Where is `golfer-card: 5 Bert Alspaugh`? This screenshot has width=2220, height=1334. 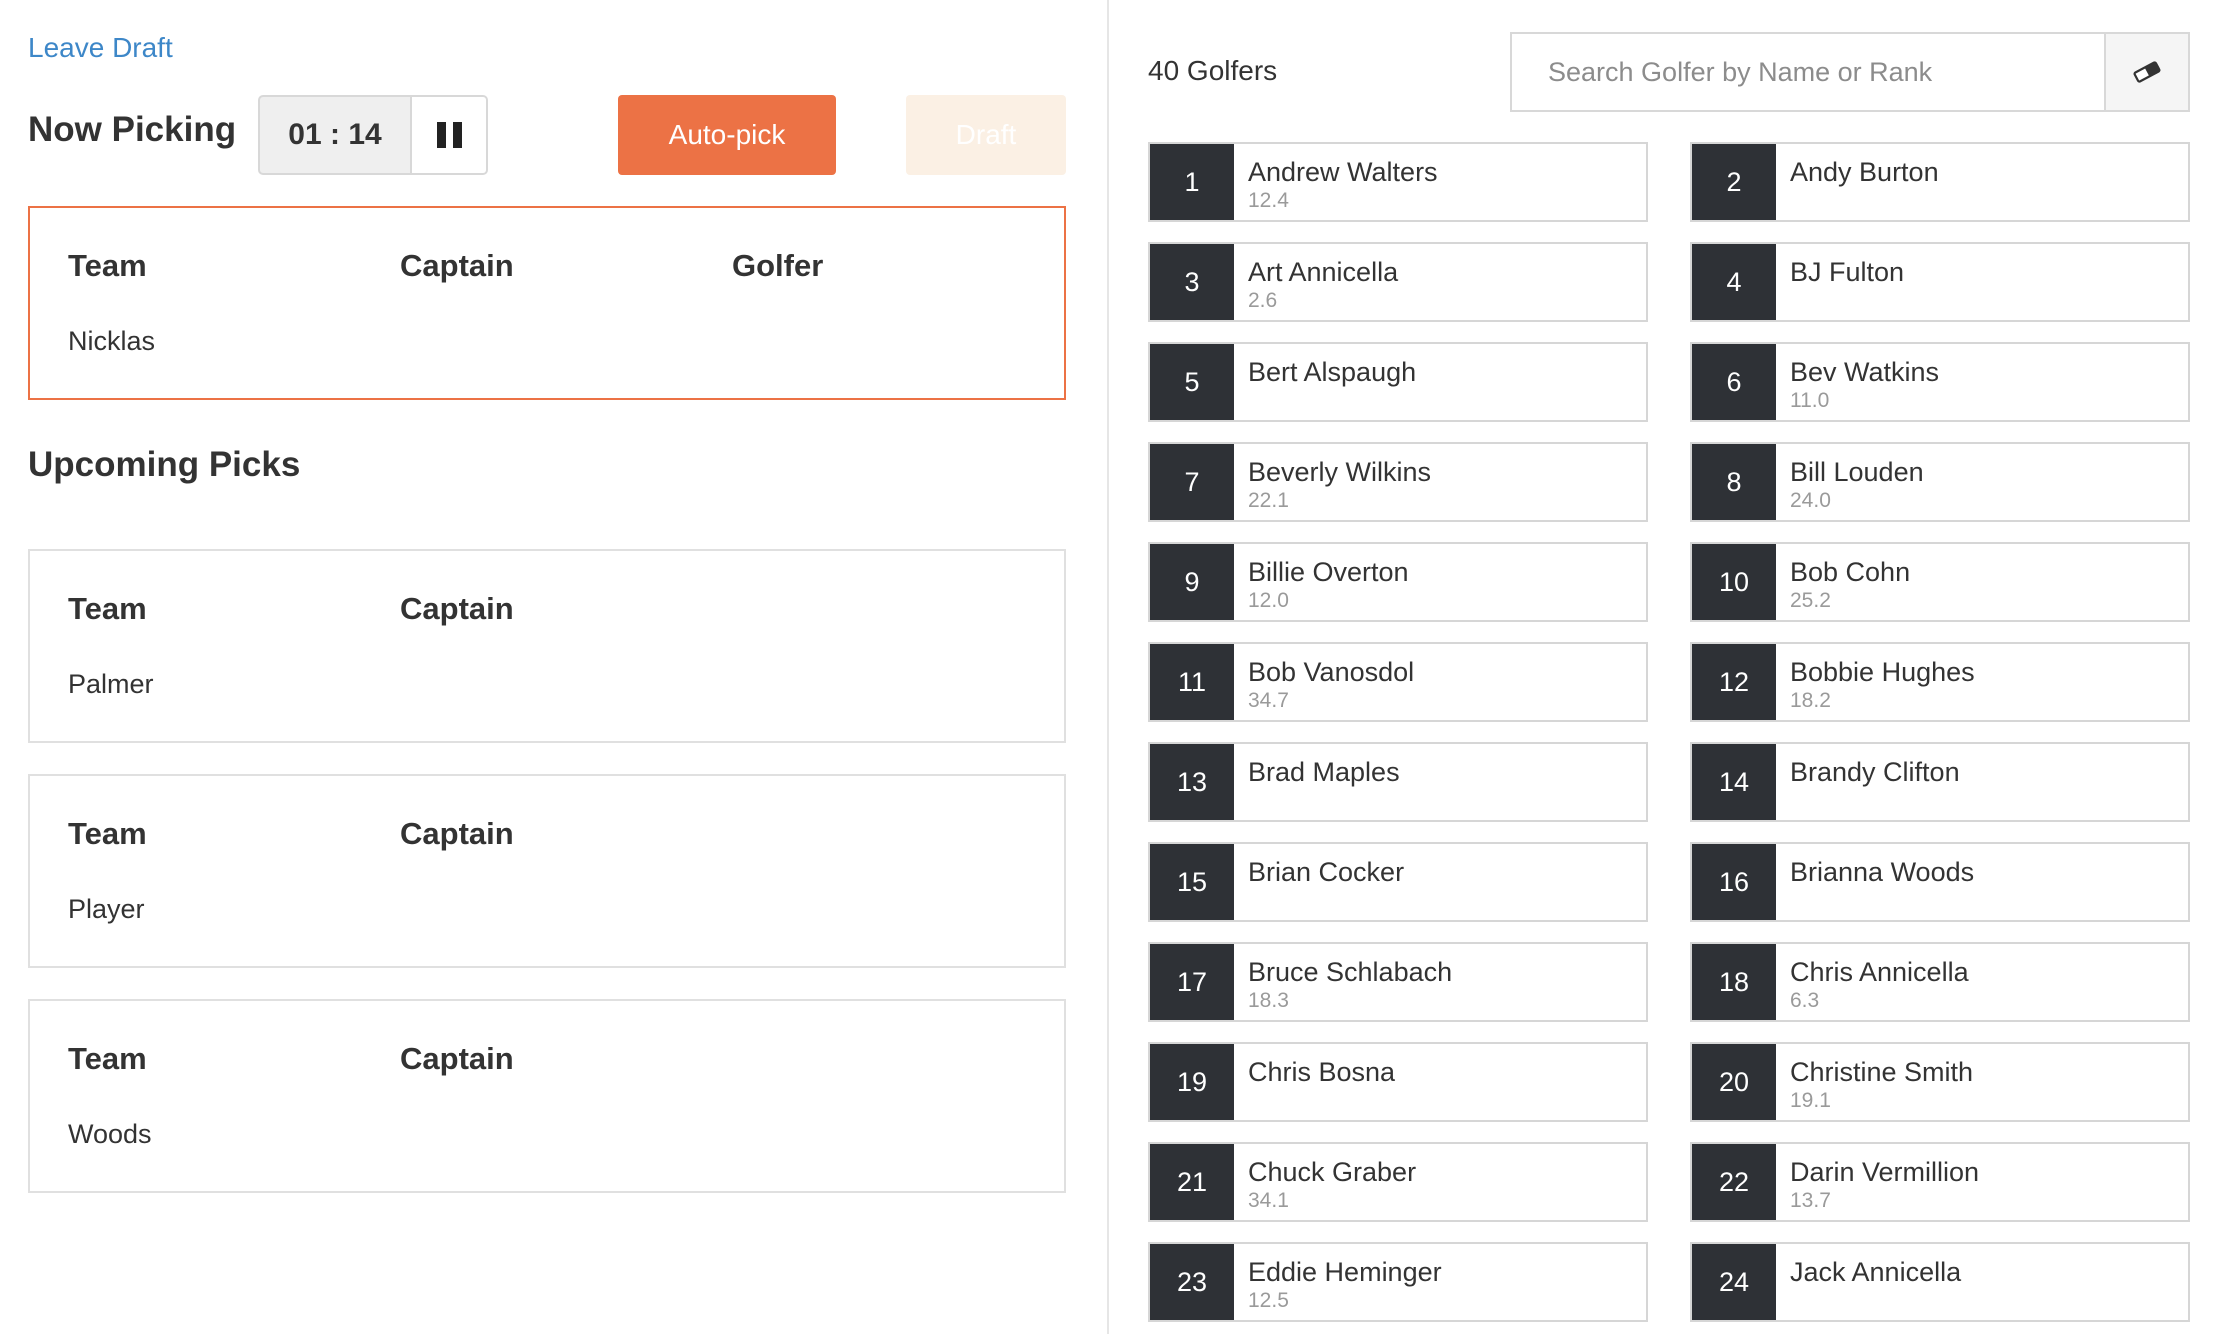
golfer-card: 5 Bert Alspaugh is located at coordinates (1398, 382).